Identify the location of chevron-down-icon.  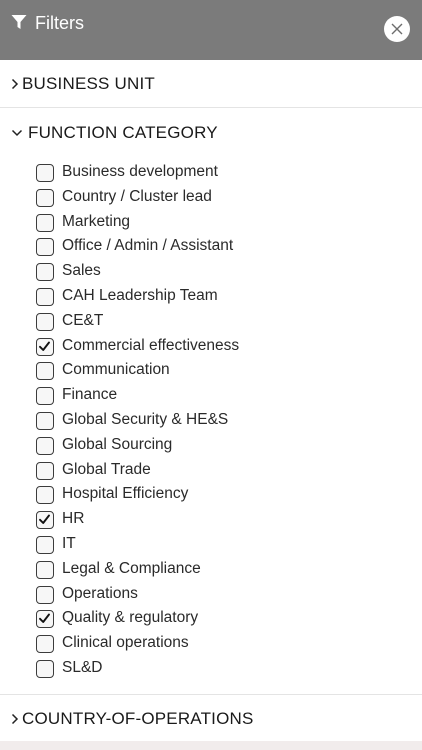
(17, 133).